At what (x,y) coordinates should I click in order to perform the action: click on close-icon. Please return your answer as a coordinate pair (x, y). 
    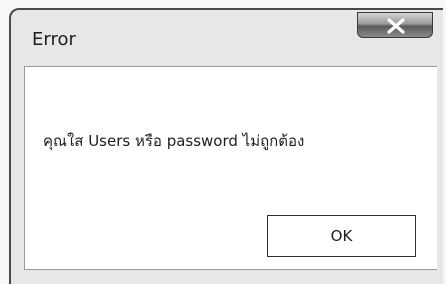
    Looking at the image, I should click on (396, 26).